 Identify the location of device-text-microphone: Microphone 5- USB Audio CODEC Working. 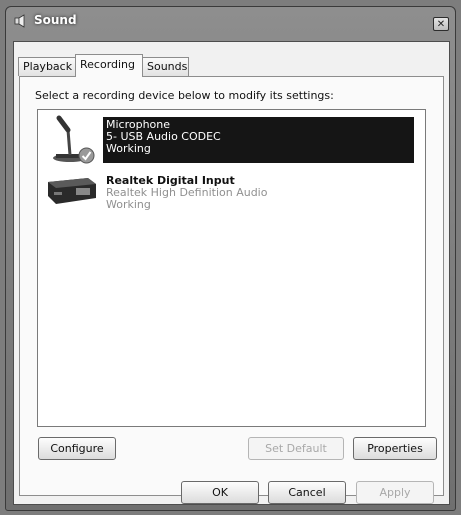
(258, 140).